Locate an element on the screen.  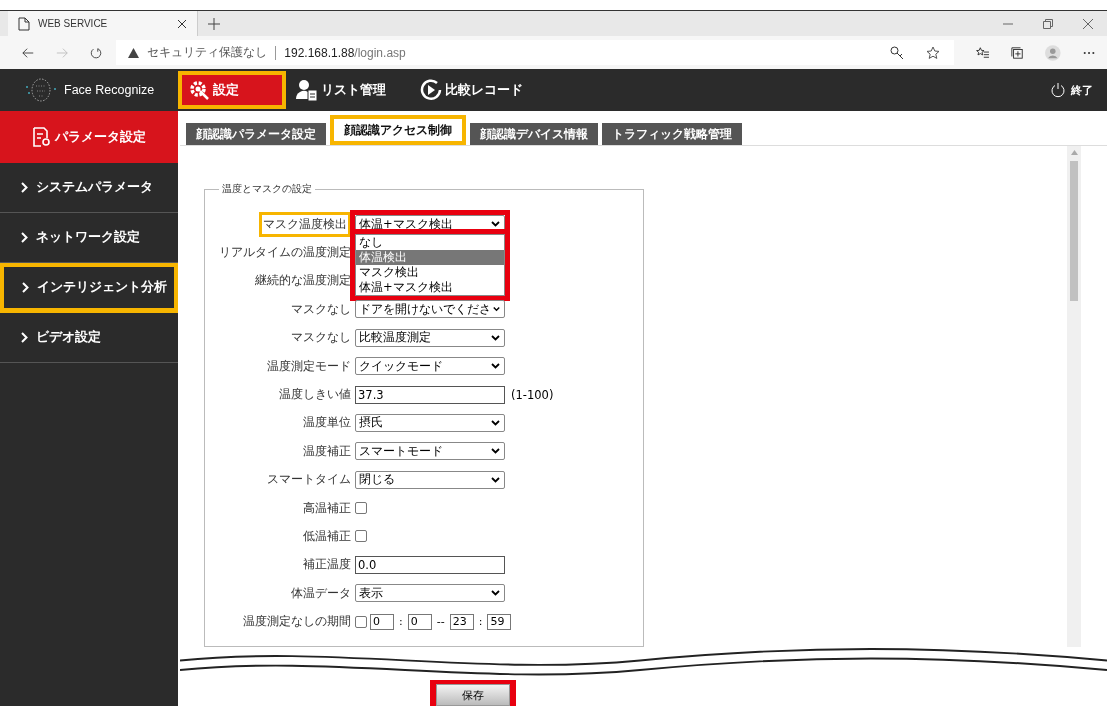
document-gear-icon is located at coordinates (41, 137).